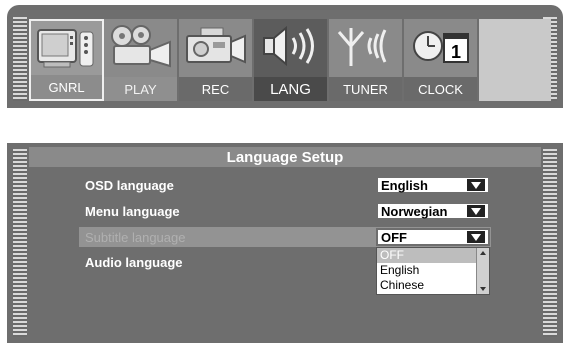 The height and width of the screenshot is (349, 569). I want to click on tab-play: PLAY, so click(141, 60).